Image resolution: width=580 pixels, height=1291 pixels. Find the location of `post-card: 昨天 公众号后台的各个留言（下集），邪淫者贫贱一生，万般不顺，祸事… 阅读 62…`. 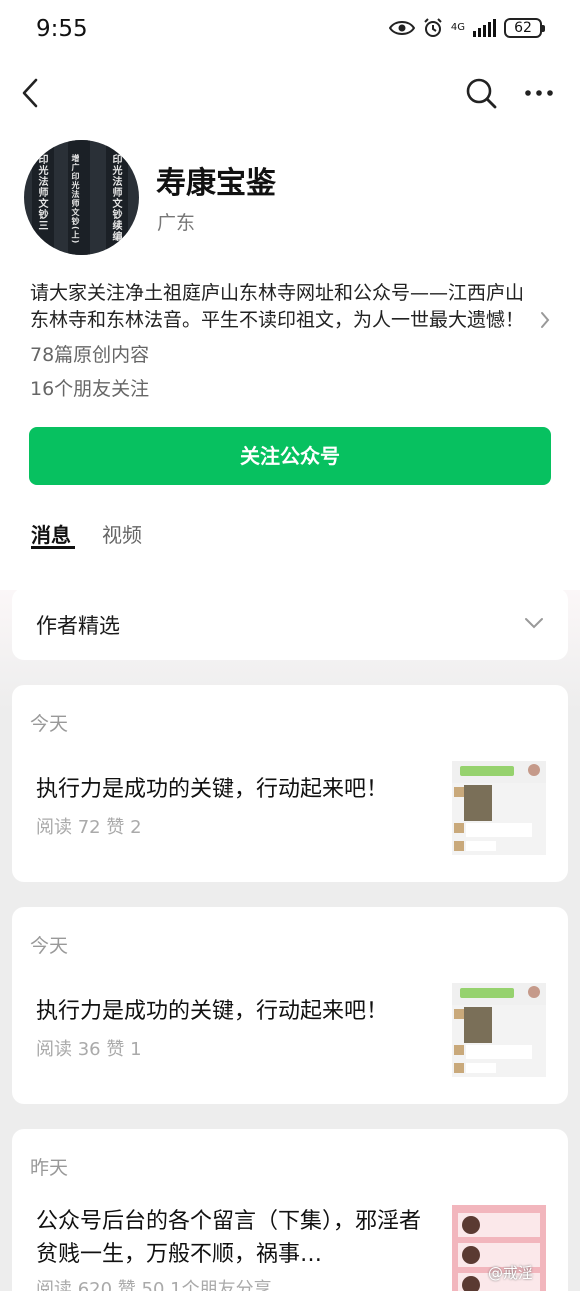

post-card: 昨天 公众号后台的各个留言（下集），邪淫者贫贱一生，万般不顺，祸事… 阅读 62… is located at coordinates (290, 1210).